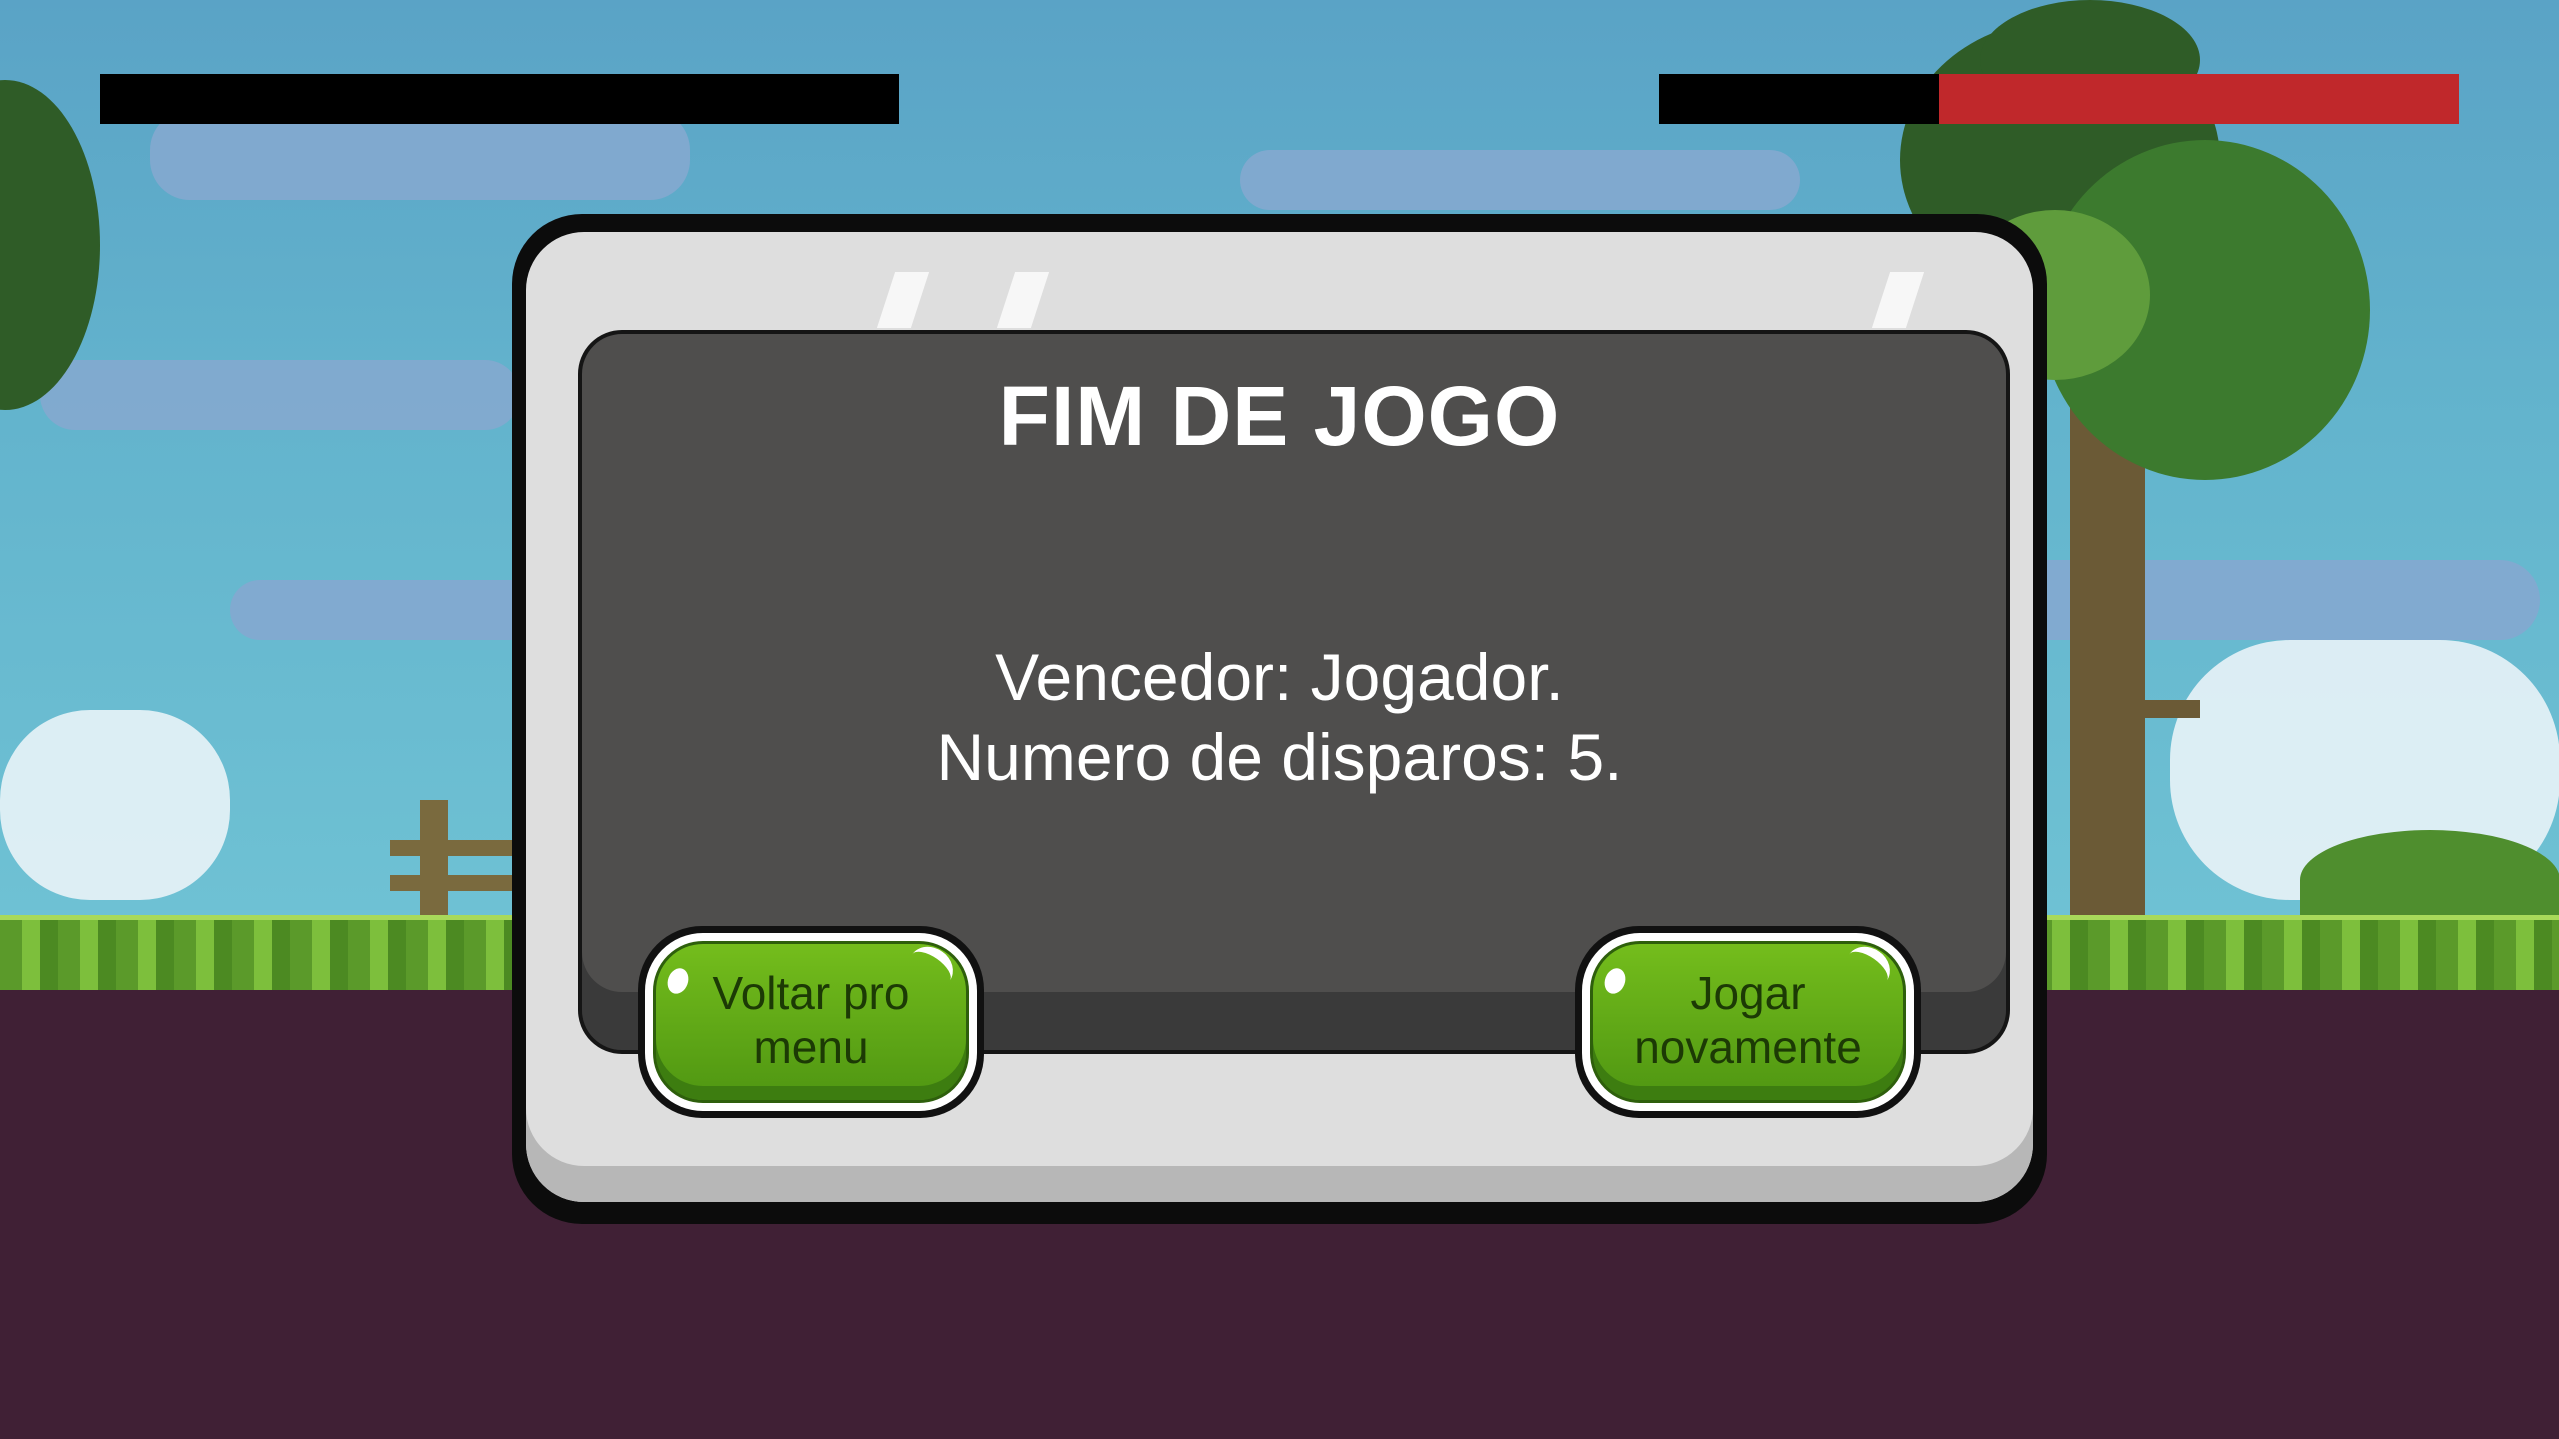 This screenshot has width=2559, height=1439. I want to click on back-to-menu-label: Voltar pro menu, so click(811, 1020).